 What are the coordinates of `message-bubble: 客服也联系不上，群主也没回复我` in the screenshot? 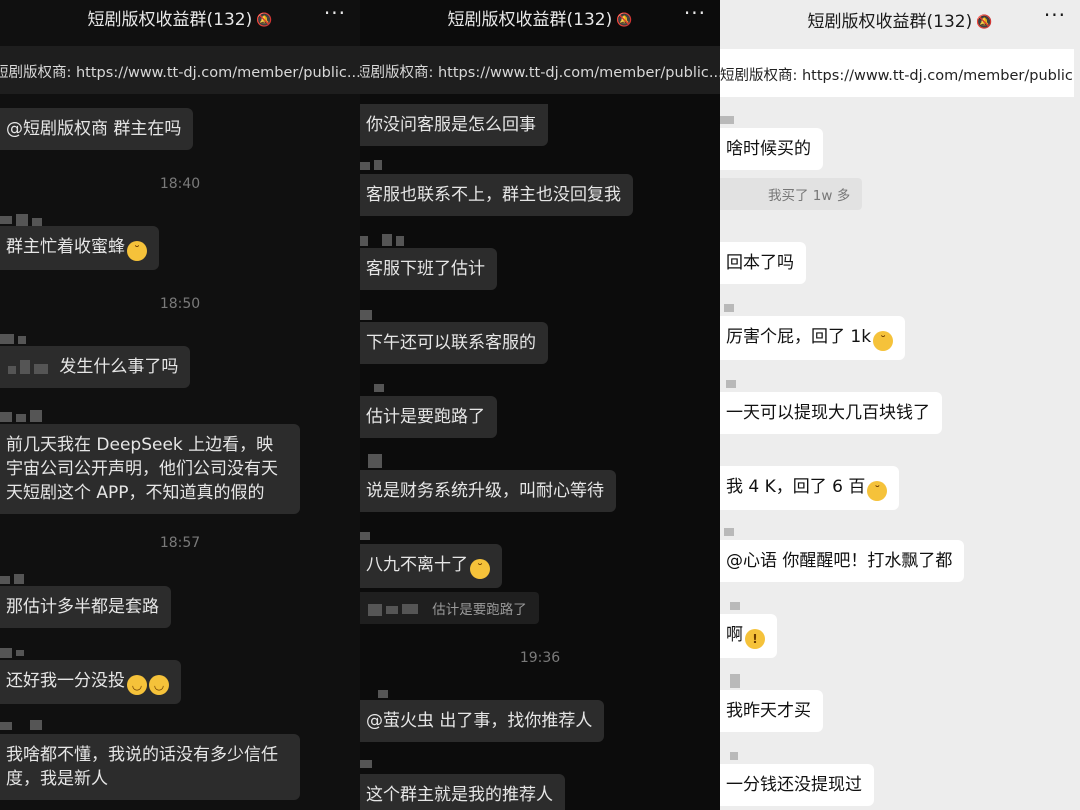 It's located at (496, 195).